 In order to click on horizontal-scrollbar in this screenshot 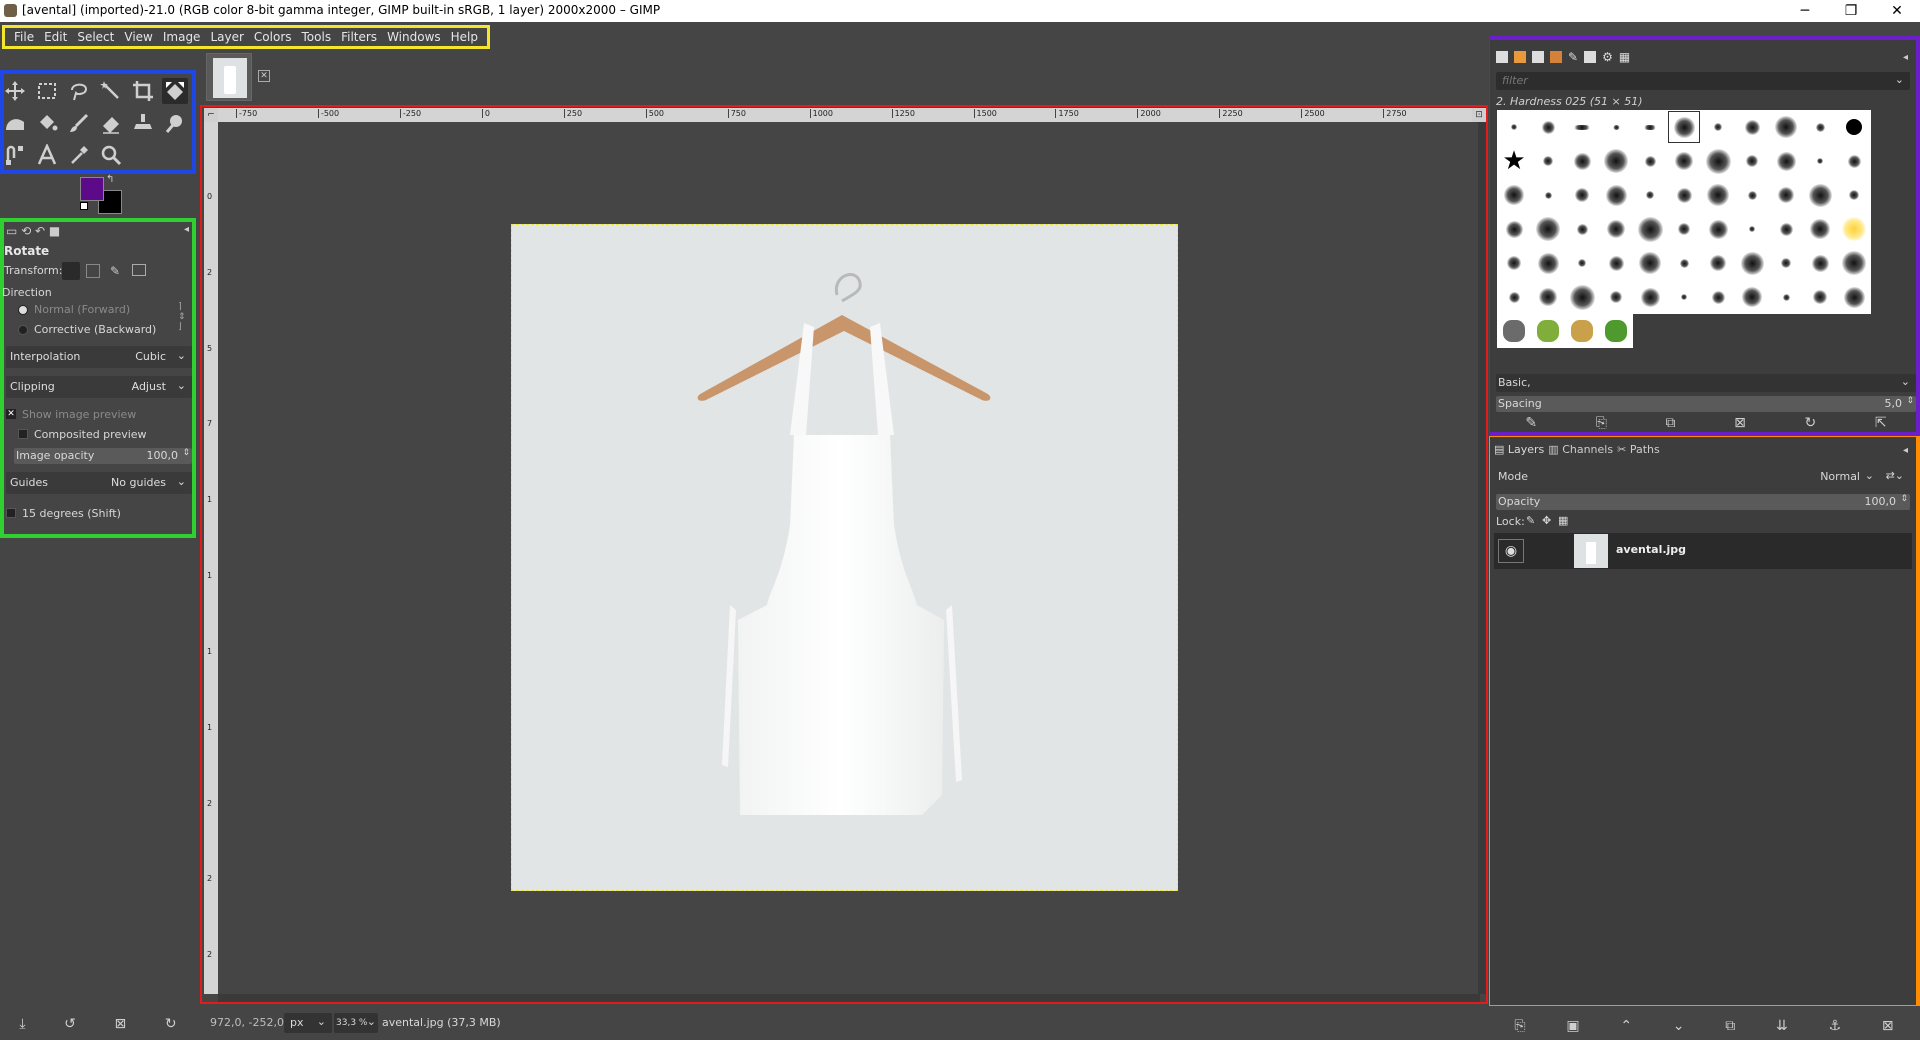, I will do `click(849, 998)`.